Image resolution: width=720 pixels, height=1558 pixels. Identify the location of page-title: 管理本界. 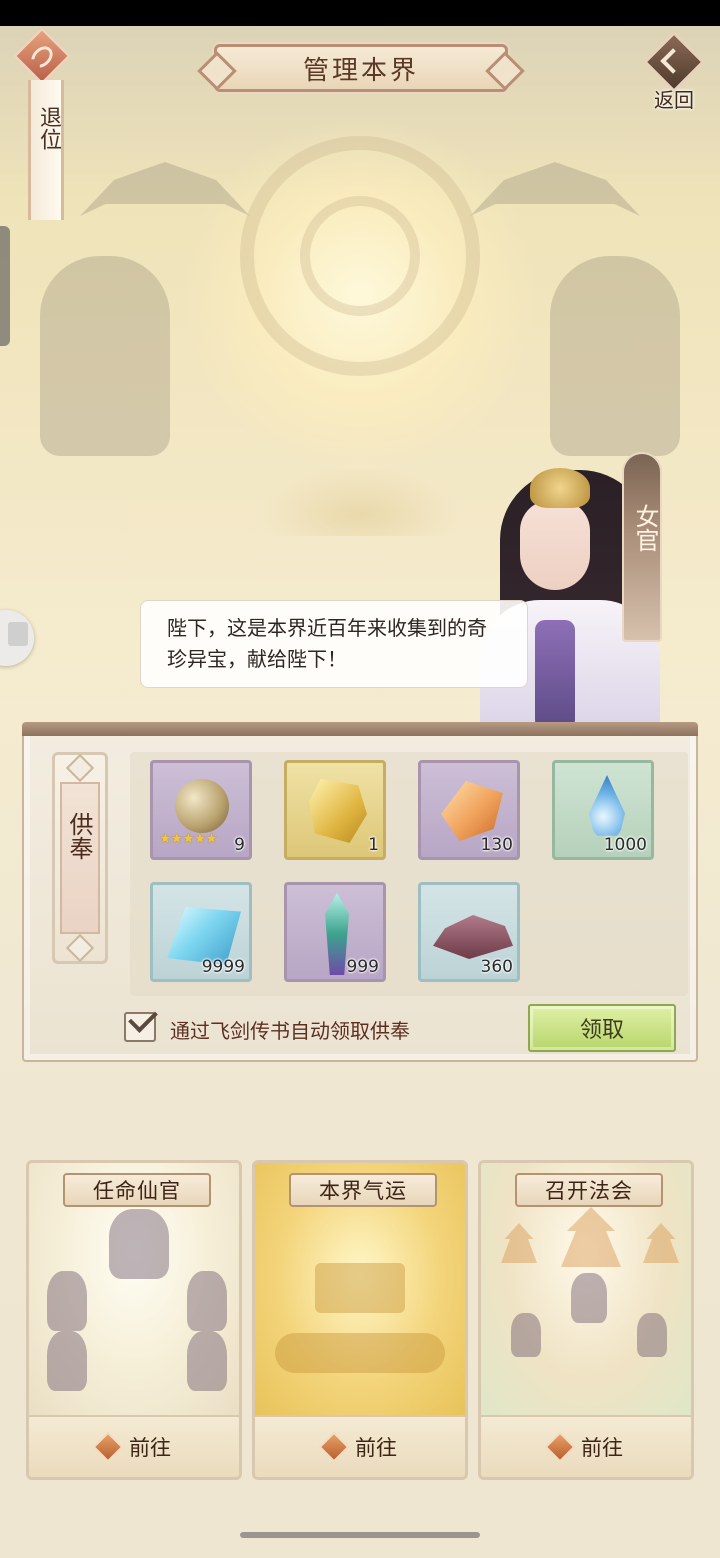
(360, 70).